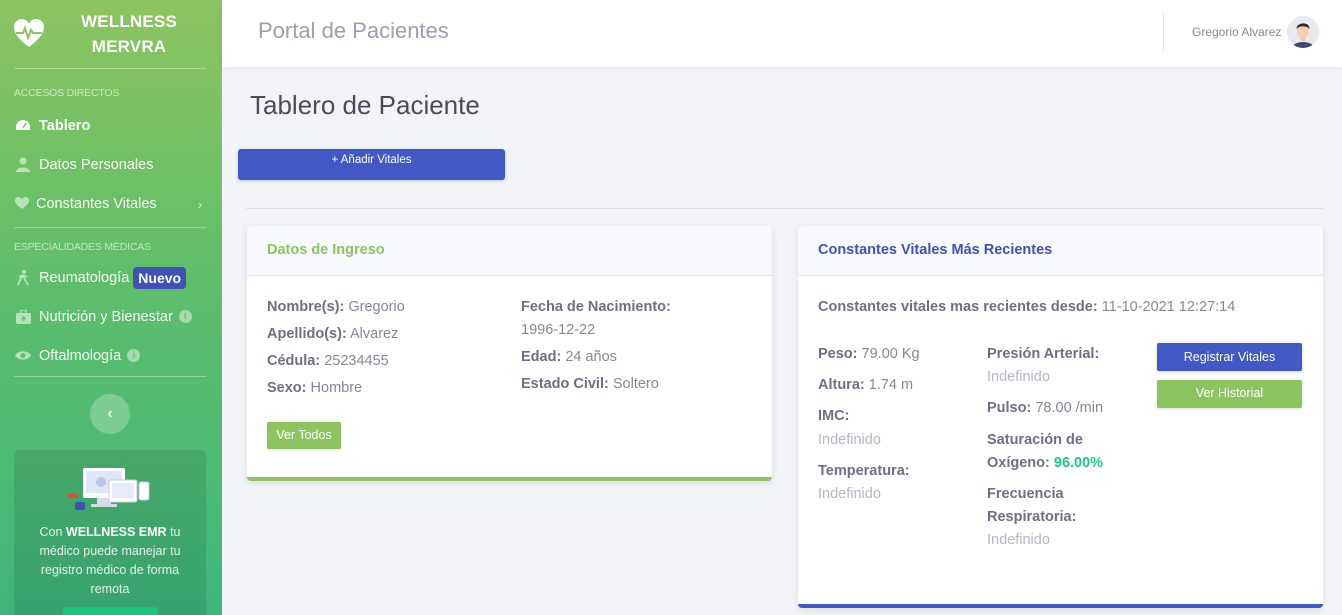  Describe the element at coordinates (129, 46) in the screenshot. I see `brand-line2: MERVRA` at that location.